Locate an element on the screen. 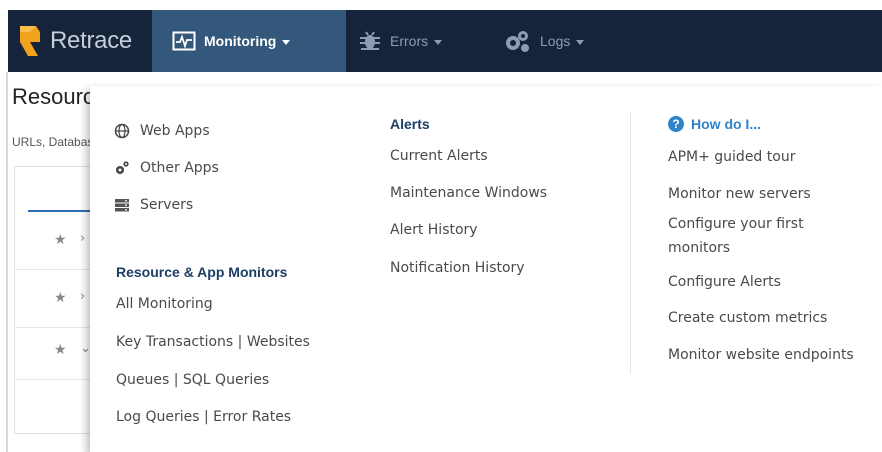  nav-logs: Logs is located at coordinates (562, 41).